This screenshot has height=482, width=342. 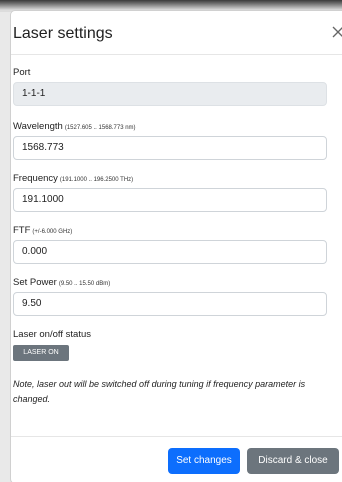 What do you see at coordinates (35, 282) in the screenshot?
I see `power-label-text: Set Power` at bounding box center [35, 282].